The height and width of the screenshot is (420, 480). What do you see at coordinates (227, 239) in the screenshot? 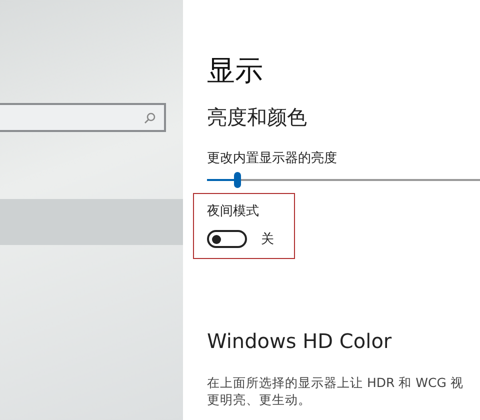
I see `toggle-switch` at bounding box center [227, 239].